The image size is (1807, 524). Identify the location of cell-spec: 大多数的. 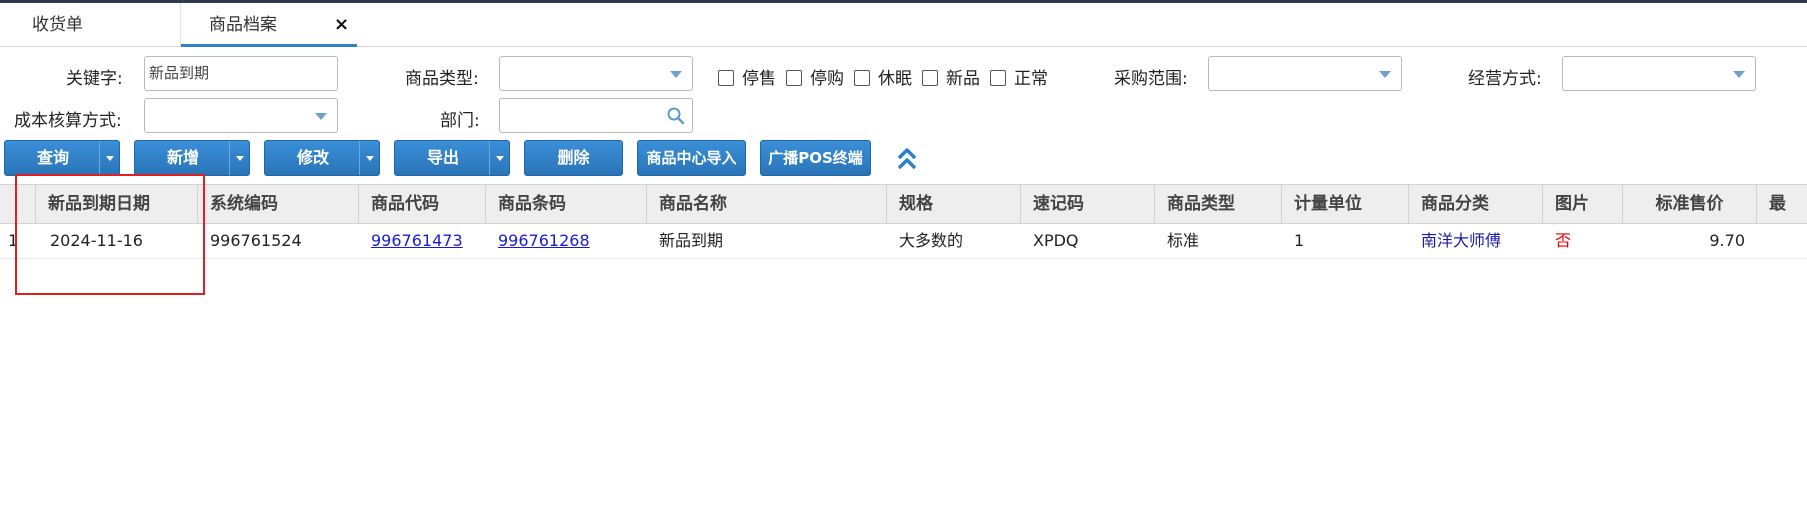
(931, 240).